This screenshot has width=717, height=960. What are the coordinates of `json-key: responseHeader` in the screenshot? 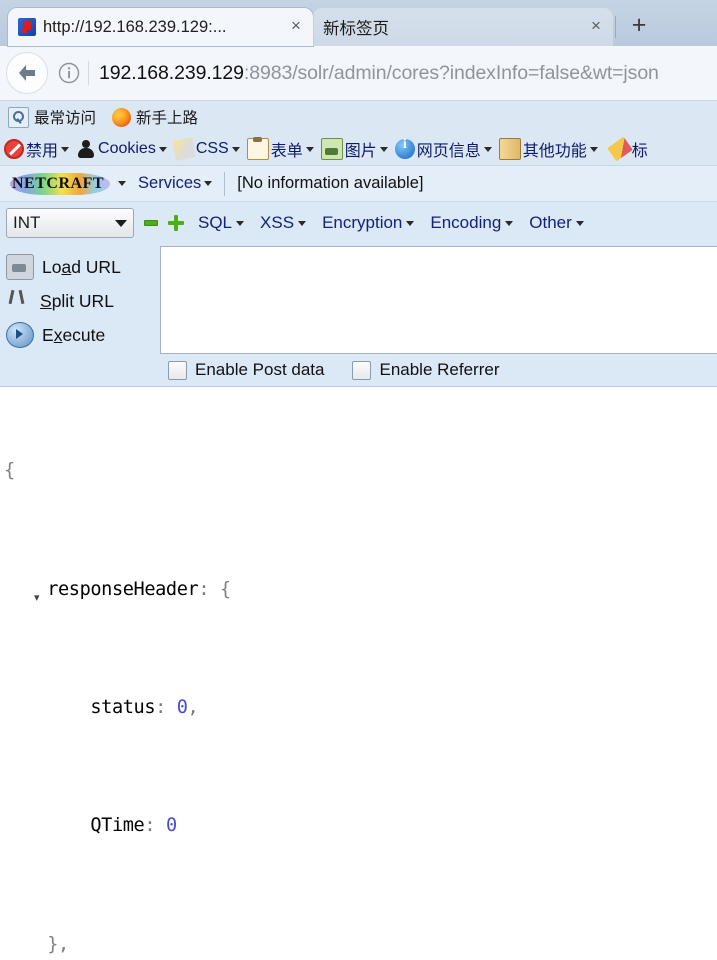 It's located at (123, 589).